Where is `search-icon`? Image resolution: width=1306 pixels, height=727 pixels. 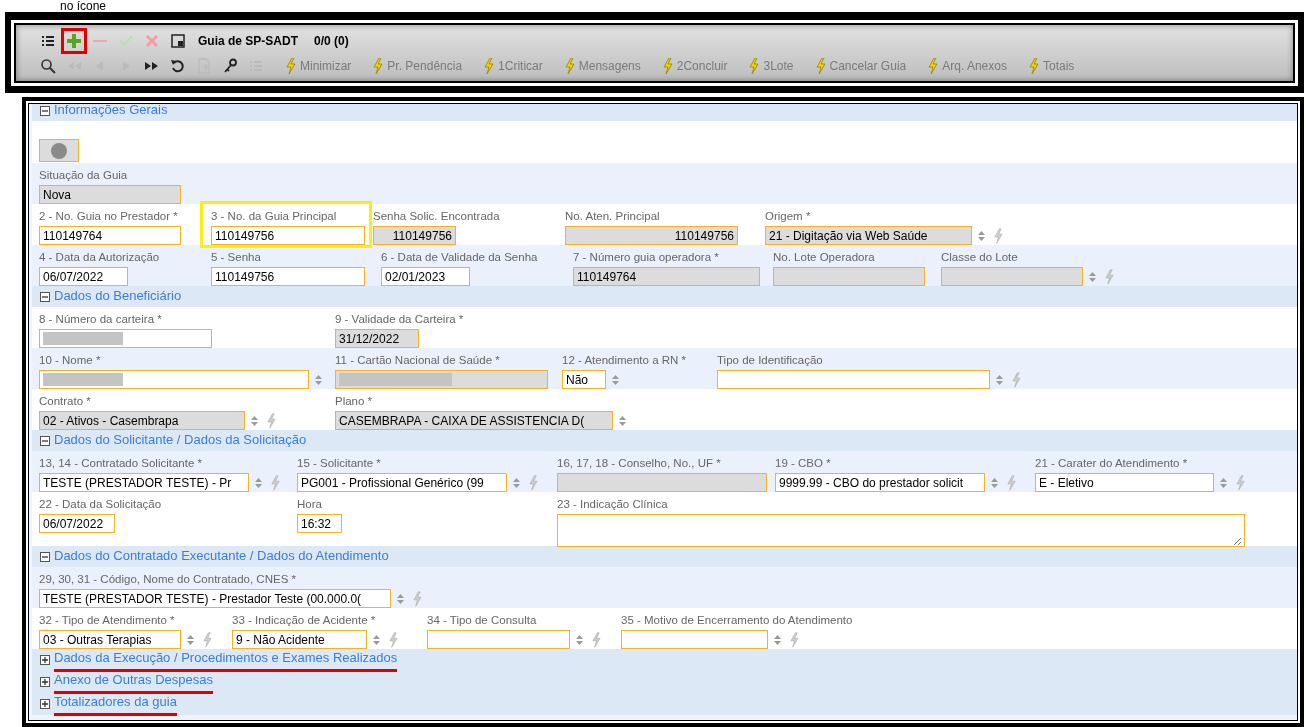 search-icon is located at coordinates (48, 66).